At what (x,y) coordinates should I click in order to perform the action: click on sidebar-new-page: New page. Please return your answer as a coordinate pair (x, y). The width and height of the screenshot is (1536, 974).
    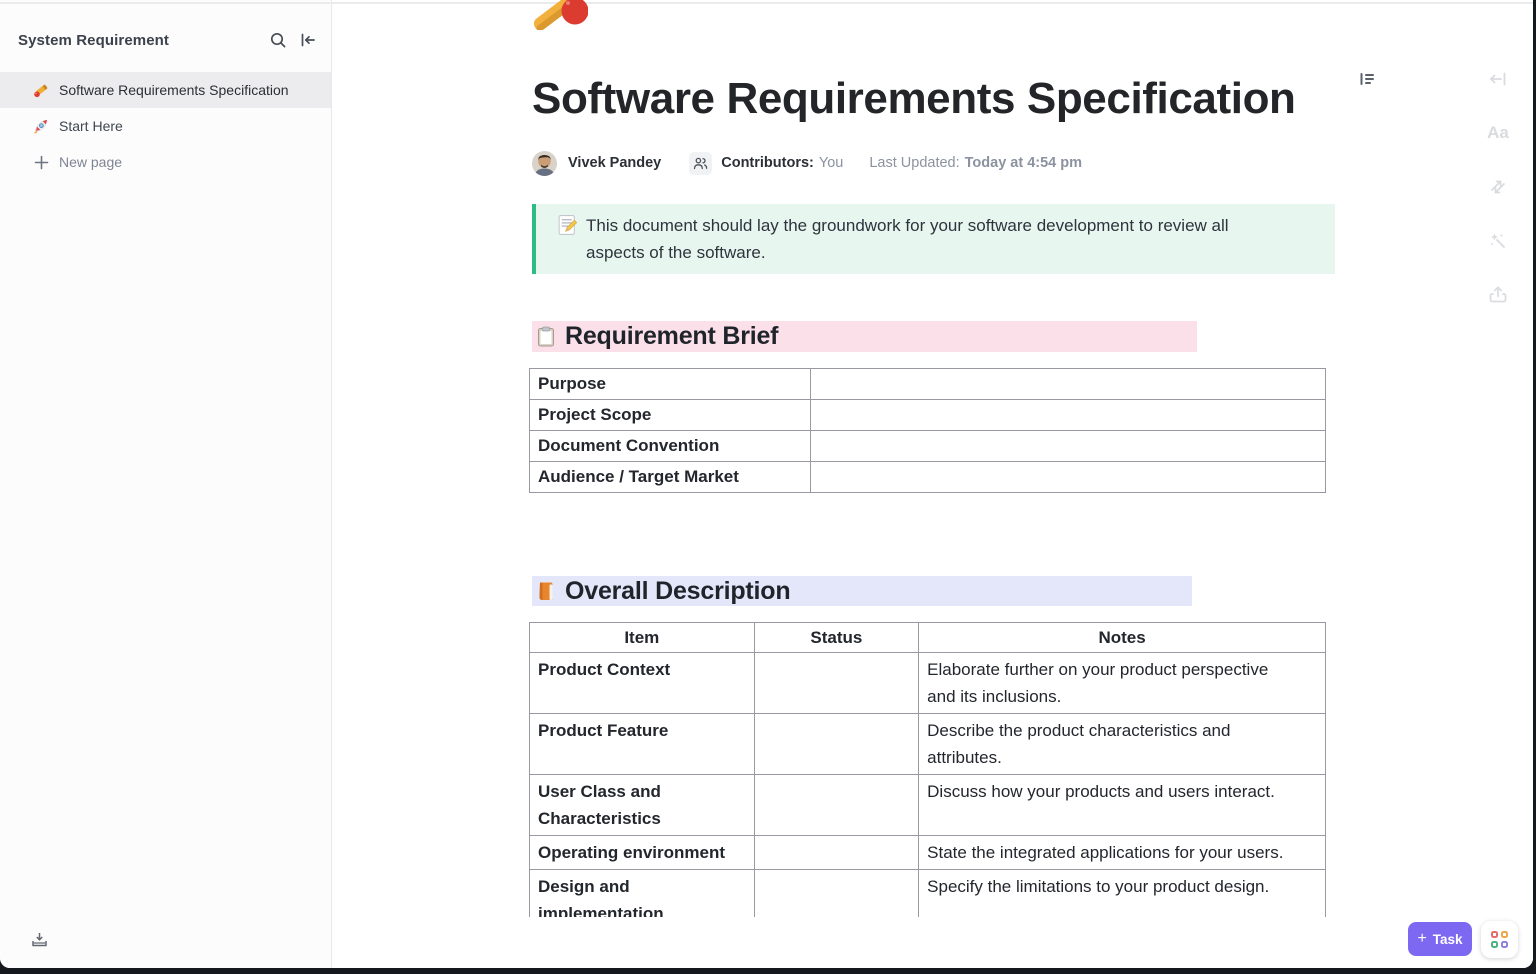
    Looking at the image, I should click on (165, 162).